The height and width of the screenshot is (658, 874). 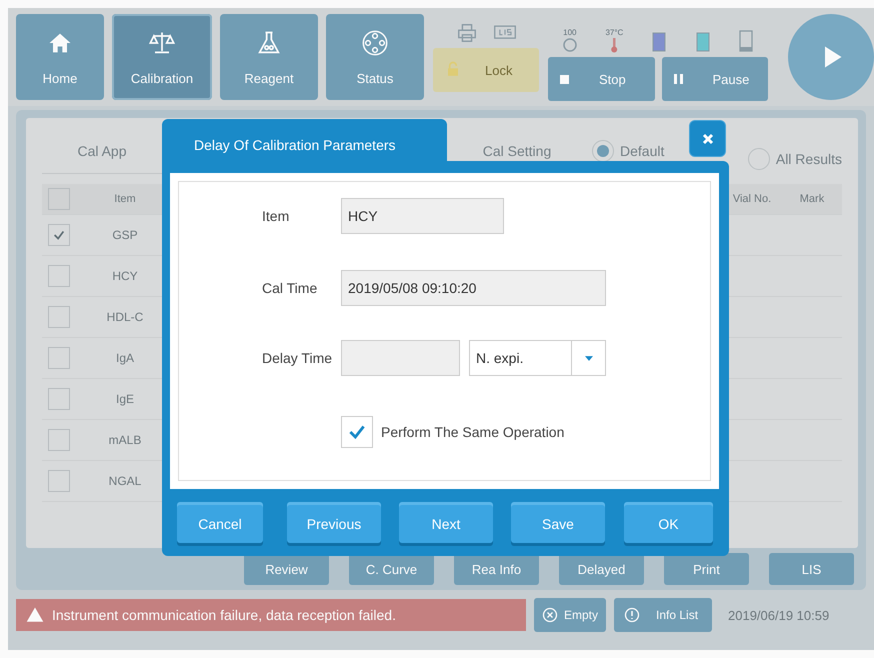 I want to click on nav-tab: Calibration, so click(x=162, y=57).